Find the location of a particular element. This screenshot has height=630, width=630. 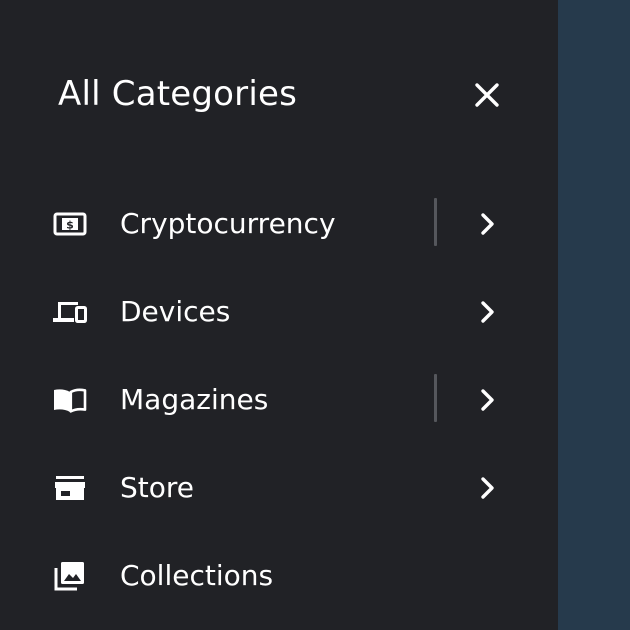

expand-button-devices is located at coordinates (488, 312).